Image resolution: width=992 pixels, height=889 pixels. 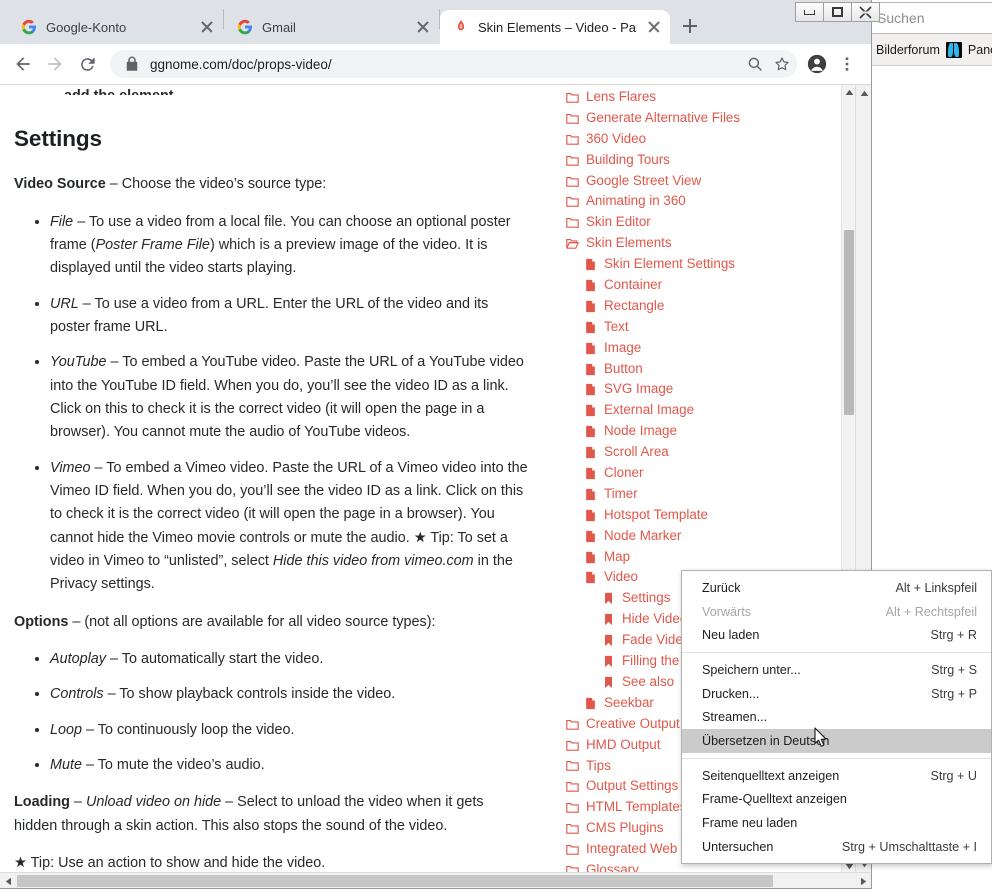 I want to click on nav-item-19: Timer, so click(x=698, y=494).